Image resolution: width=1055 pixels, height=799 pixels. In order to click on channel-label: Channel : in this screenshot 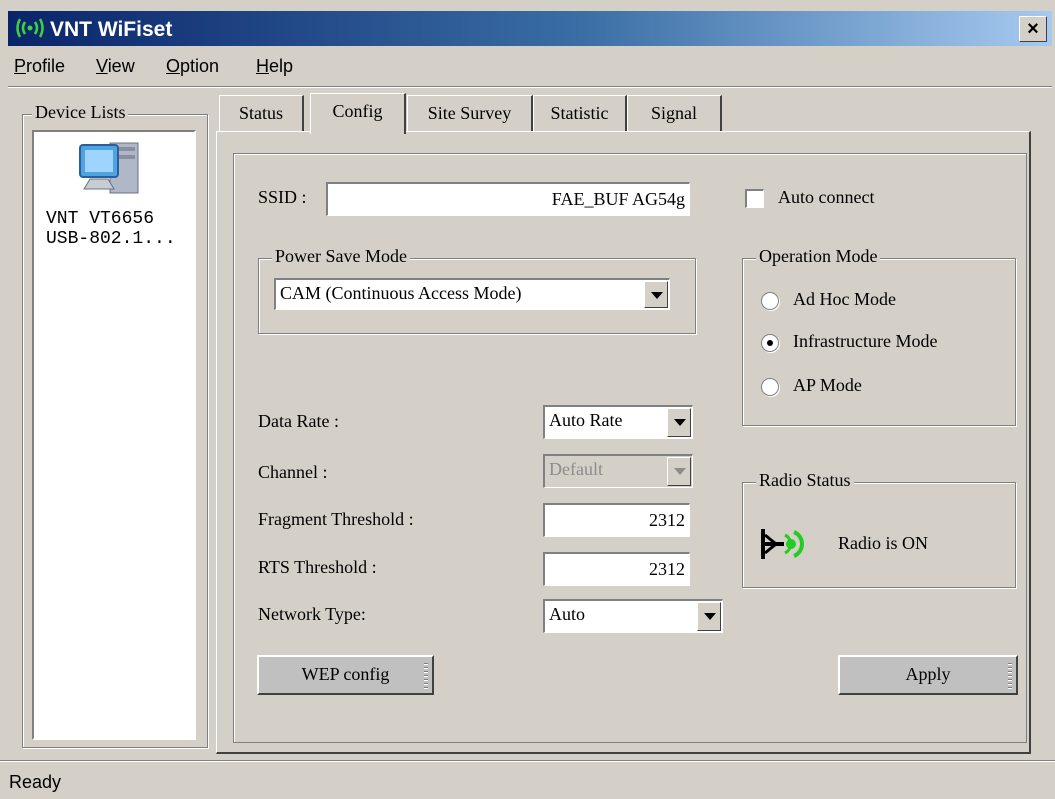, I will do `click(293, 472)`.